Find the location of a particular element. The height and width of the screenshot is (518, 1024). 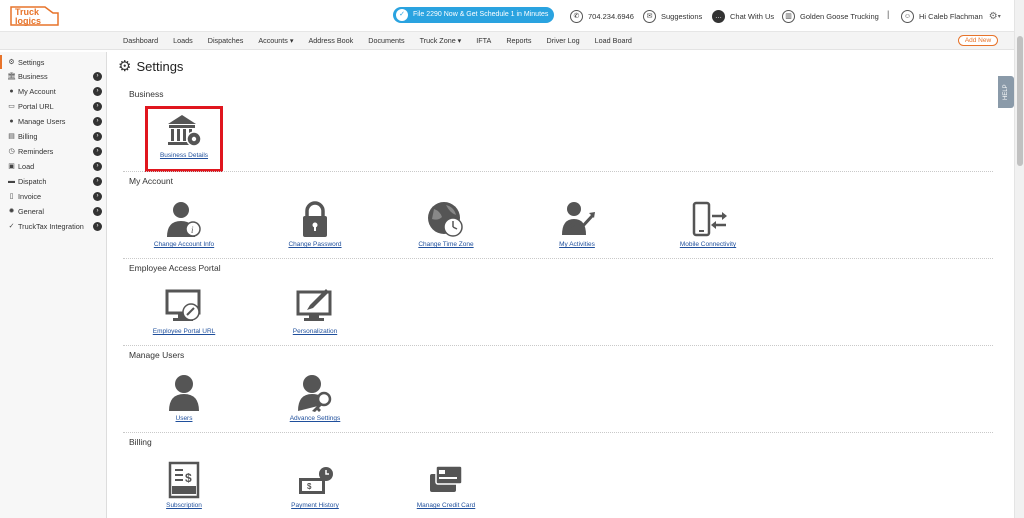

bill-icon: ▤ is located at coordinates (11, 136).